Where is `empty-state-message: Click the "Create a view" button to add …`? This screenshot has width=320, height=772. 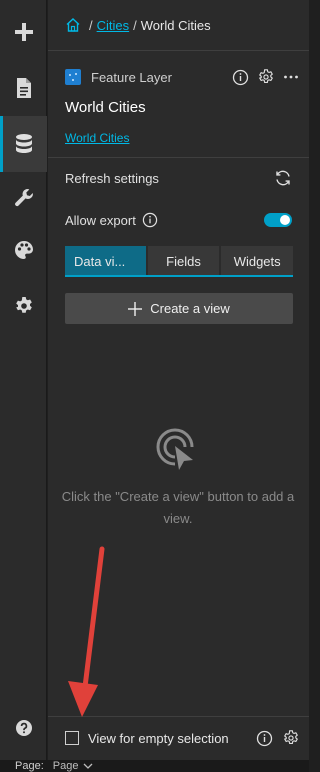
empty-state-message: Click the "Create a view" button to add … is located at coordinates (178, 507).